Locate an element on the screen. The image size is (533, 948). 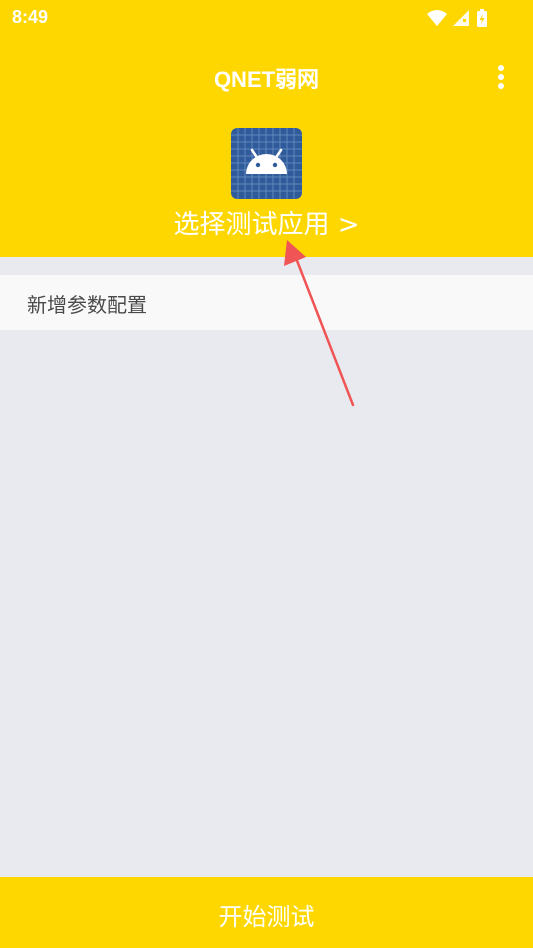
status-bar: 8:49 is located at coordinates (266, 18).